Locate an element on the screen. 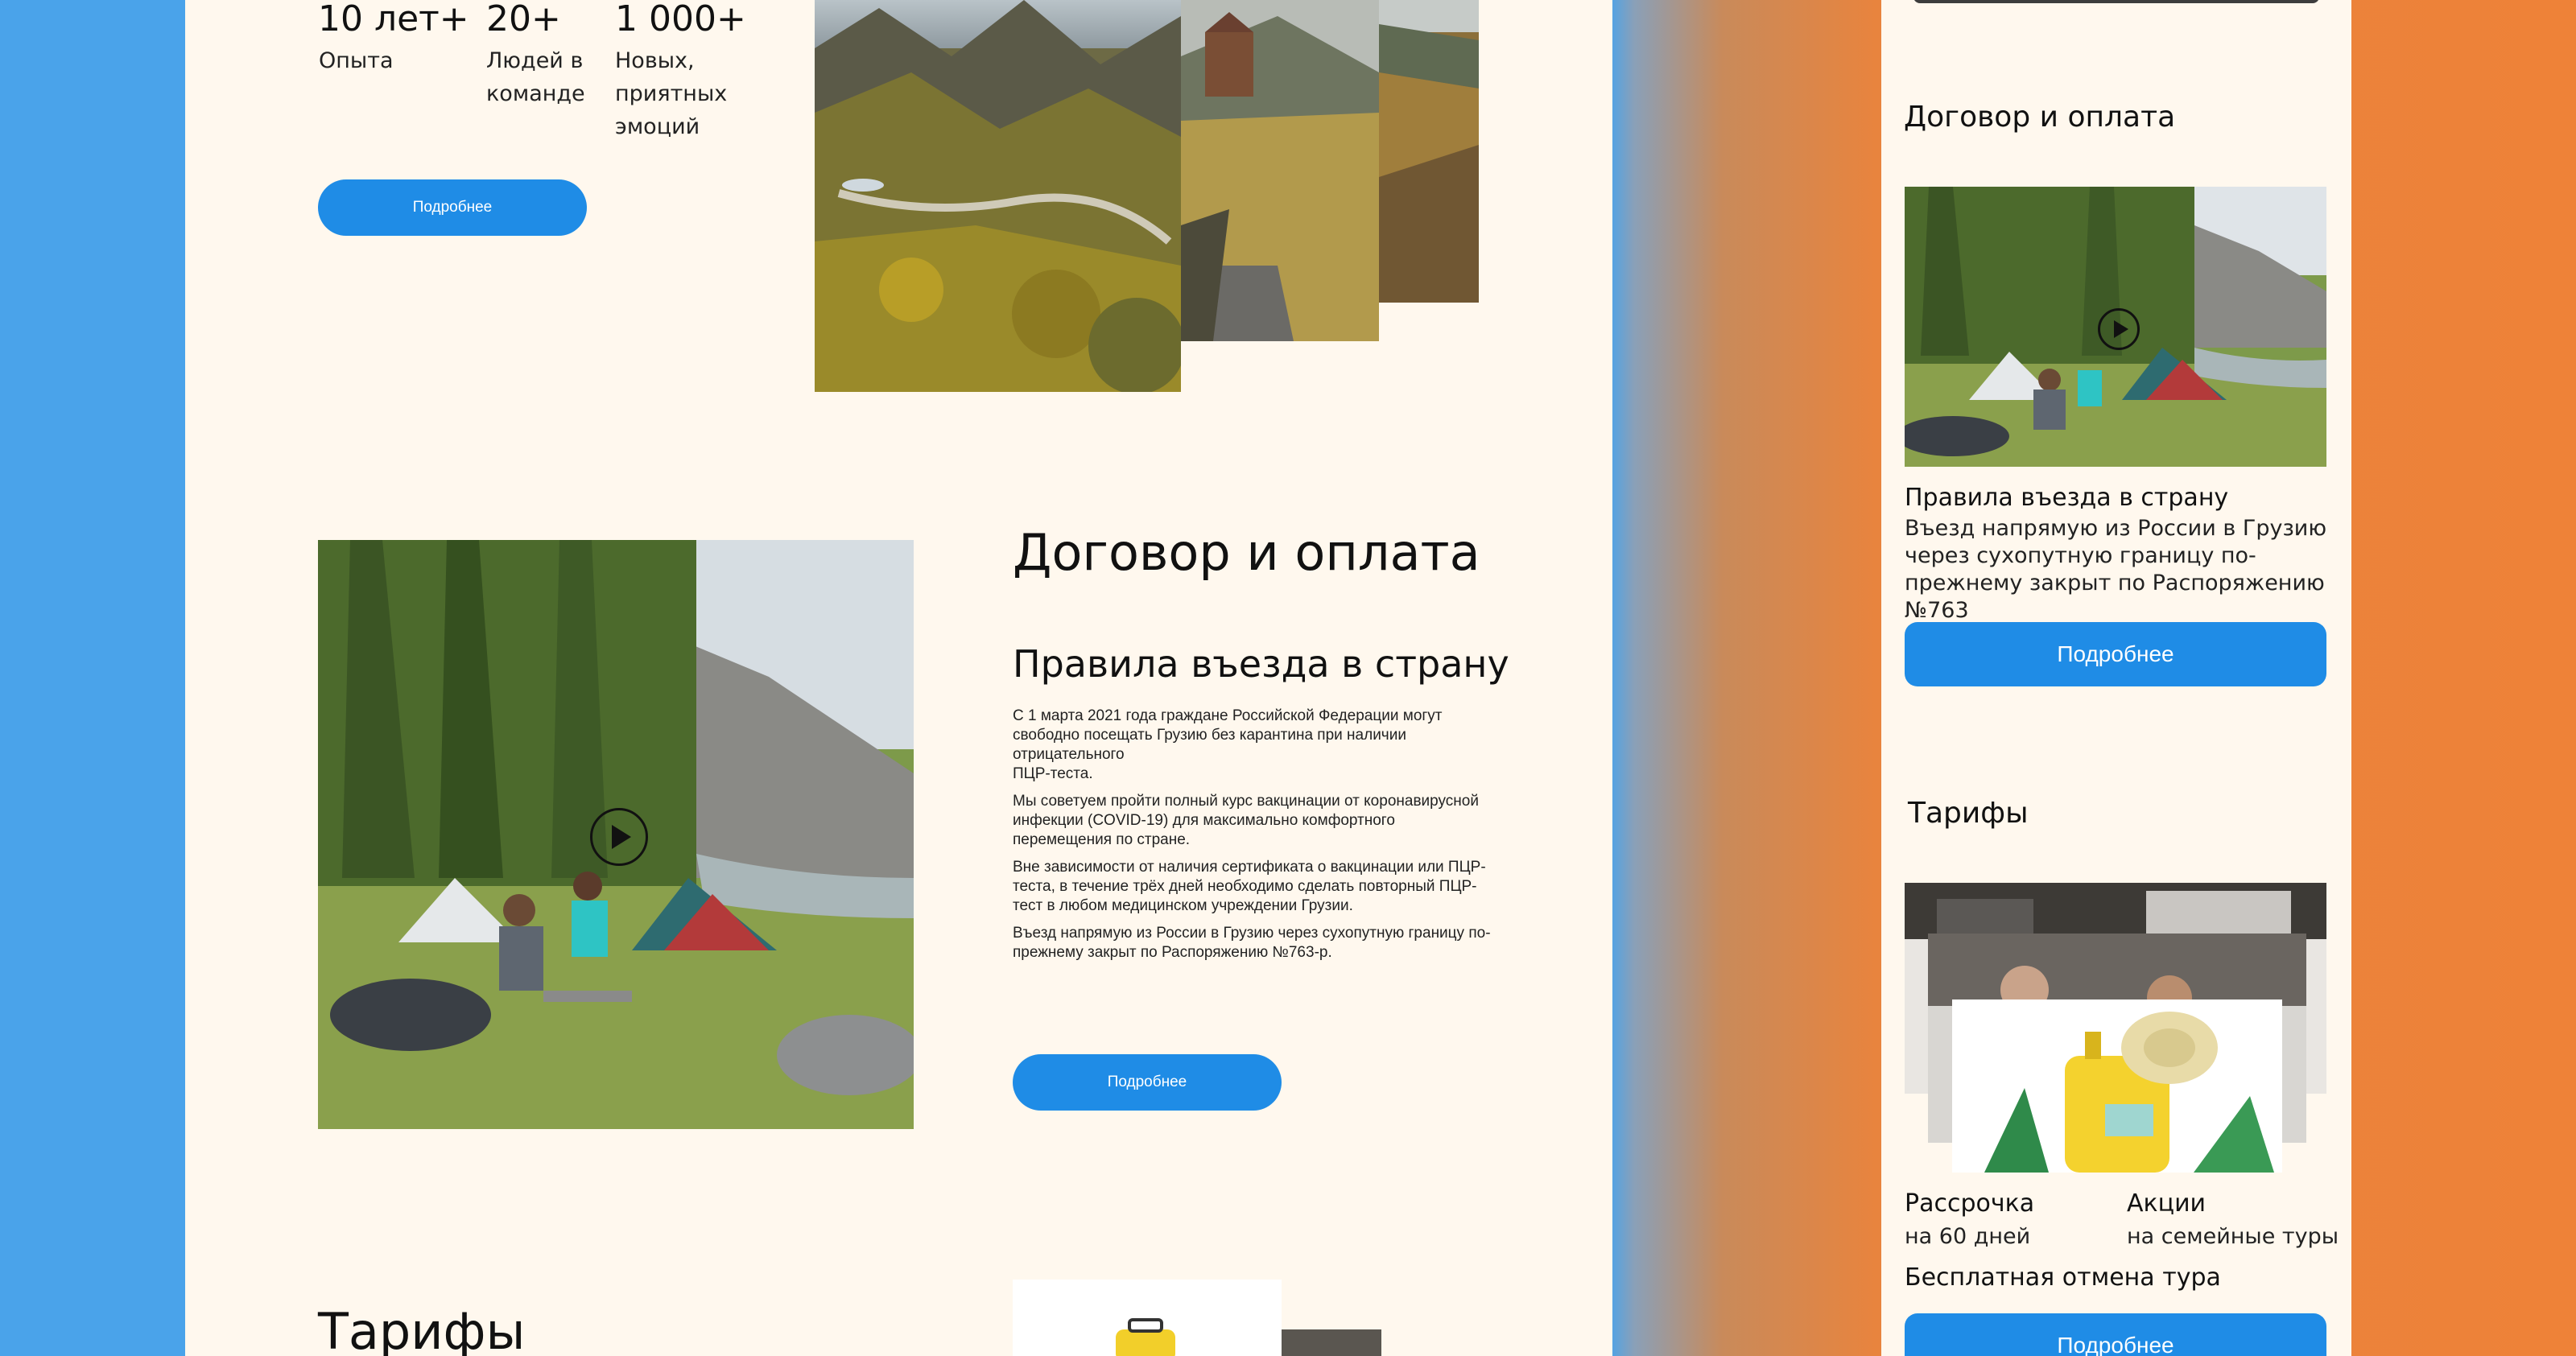  feature-free-cancel: Бесплатная отмена тура is located at coordinates (2063, 1277).